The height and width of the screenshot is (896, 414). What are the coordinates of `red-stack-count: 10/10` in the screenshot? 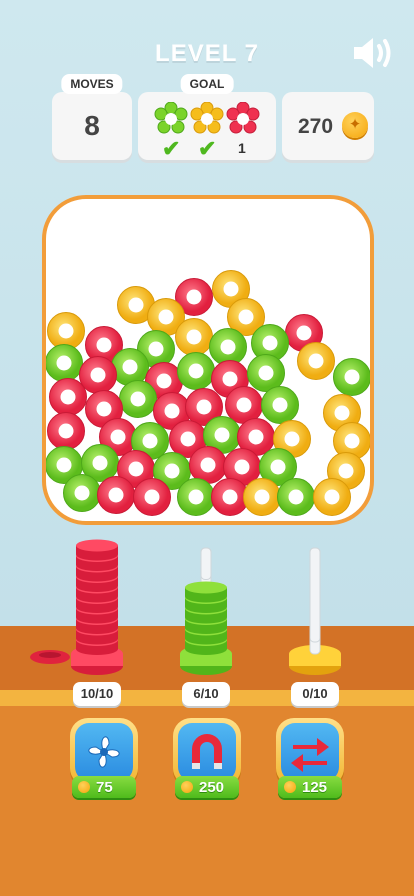 It's located at (97, 694).